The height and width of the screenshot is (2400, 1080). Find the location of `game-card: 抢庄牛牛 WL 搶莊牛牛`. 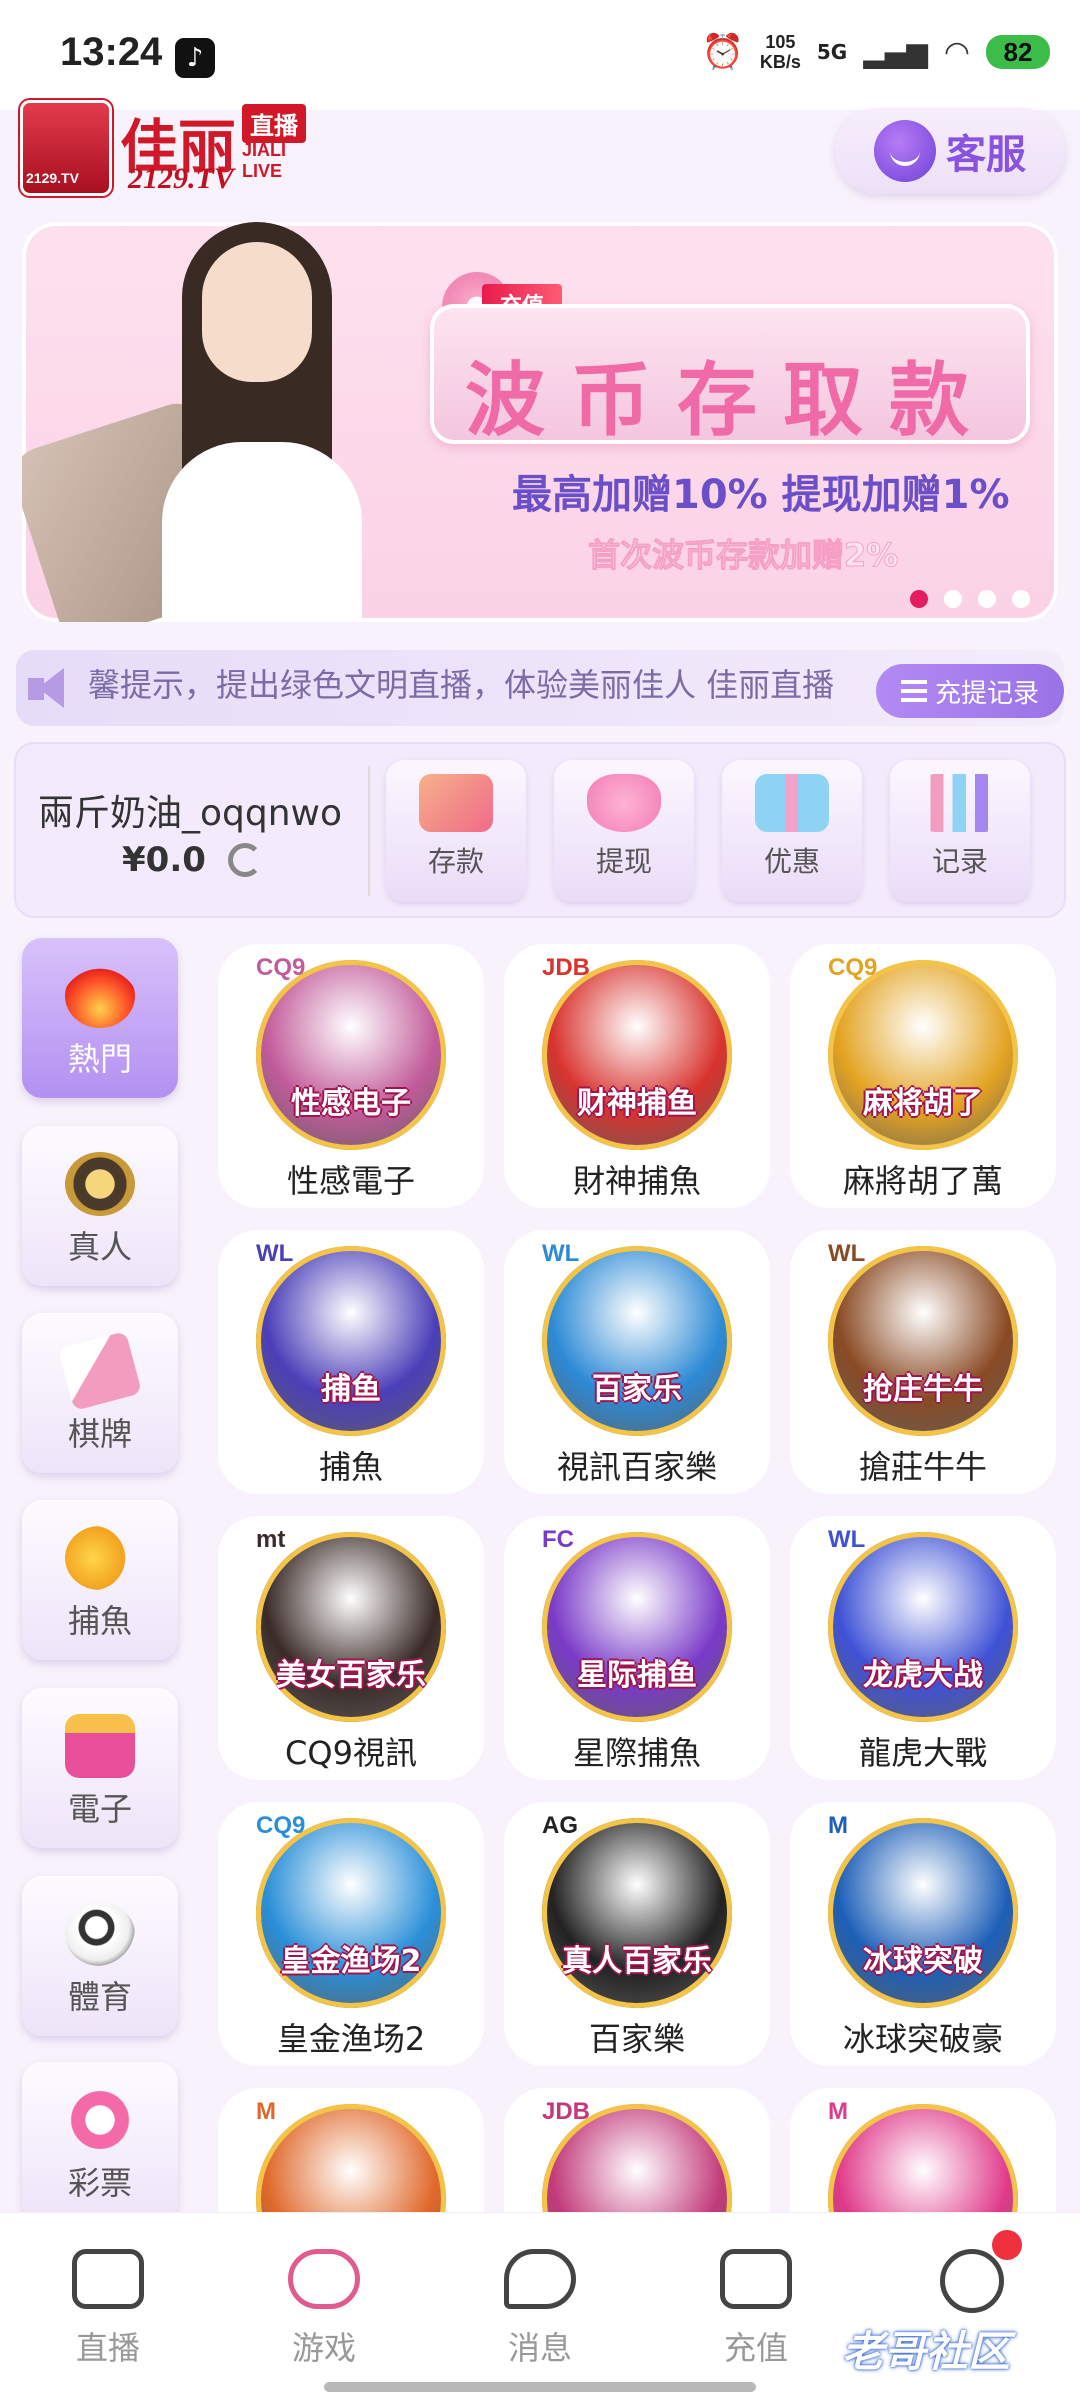

game-card: 抢庄牛牛 WL 搶莊牛牛 is located at coordinates (923, 1362).